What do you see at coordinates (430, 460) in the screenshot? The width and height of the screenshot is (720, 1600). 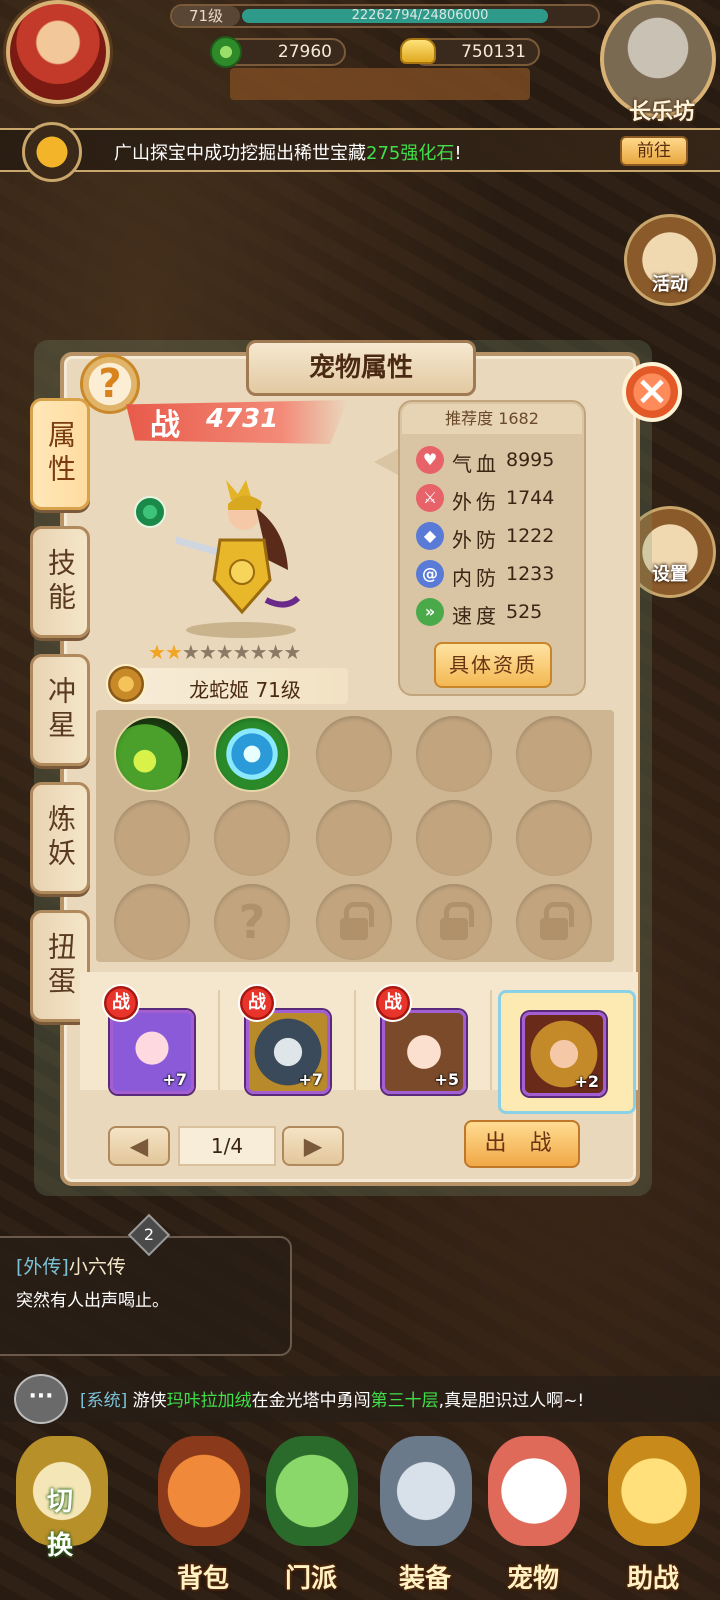 I see `heart-icon: ♥` at bounding box center [430, 460].